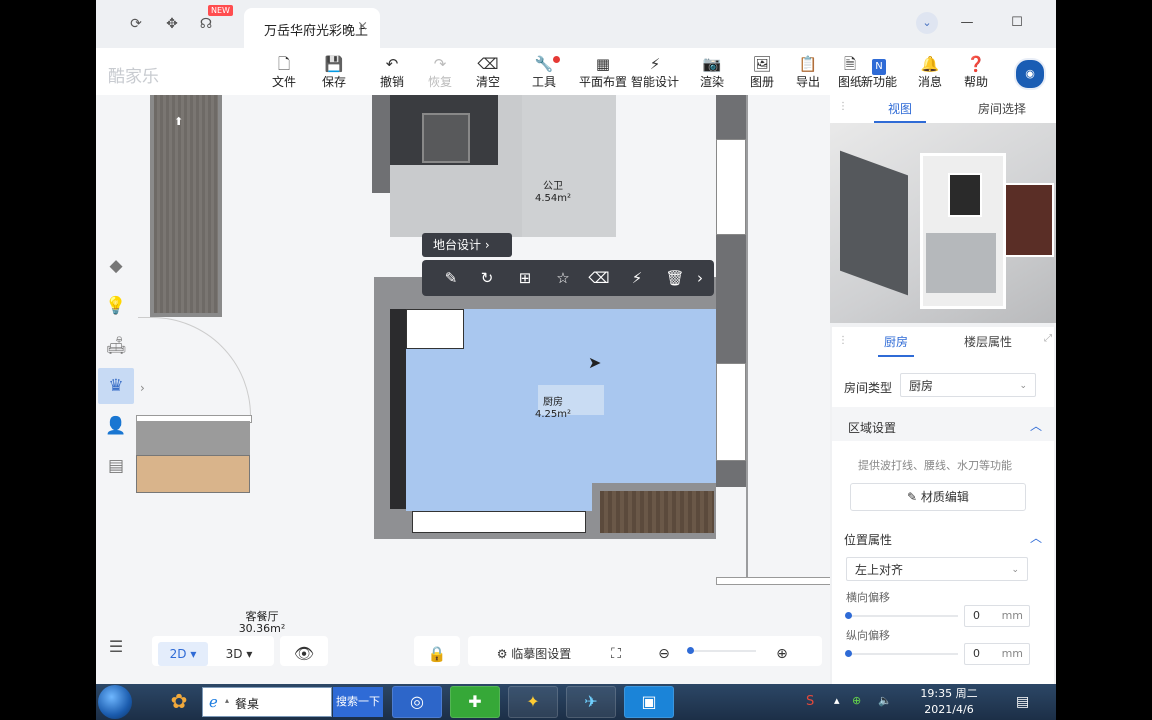 This screenshot has width=1152, height=720. What do you see at coordinates (837, 700) in the screenshot?
I see `tray-expand-icon: ▴` at bounding box center [837, 700].